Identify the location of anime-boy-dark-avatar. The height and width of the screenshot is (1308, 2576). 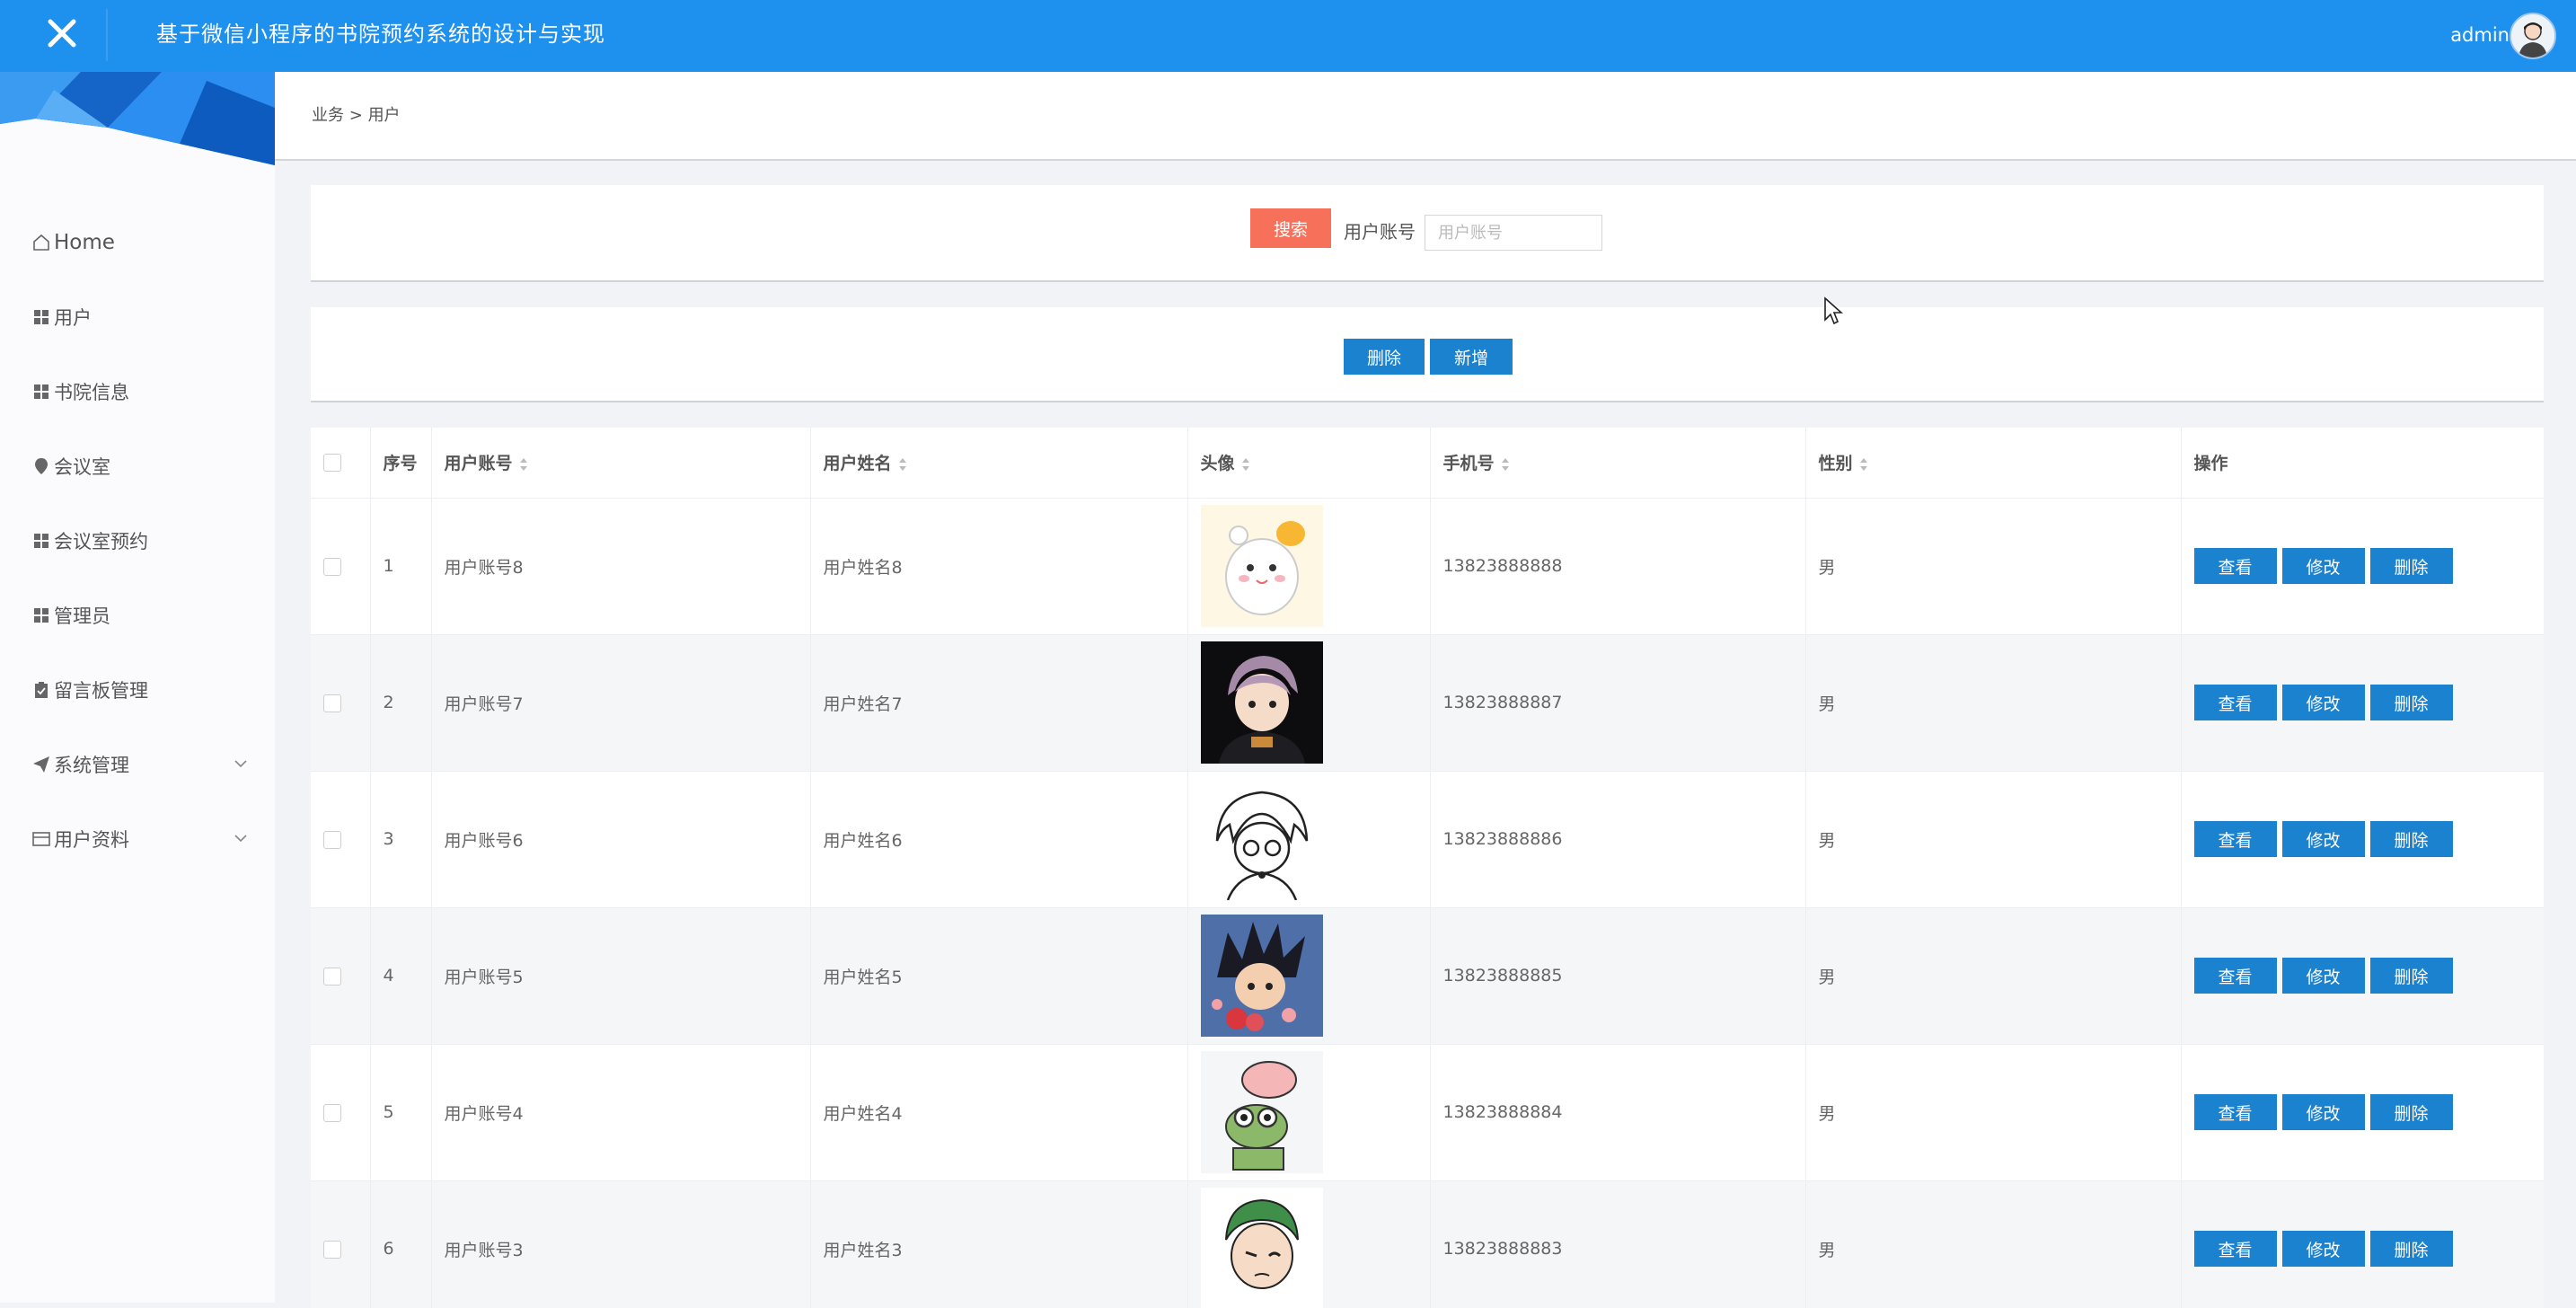
(1261, 702).